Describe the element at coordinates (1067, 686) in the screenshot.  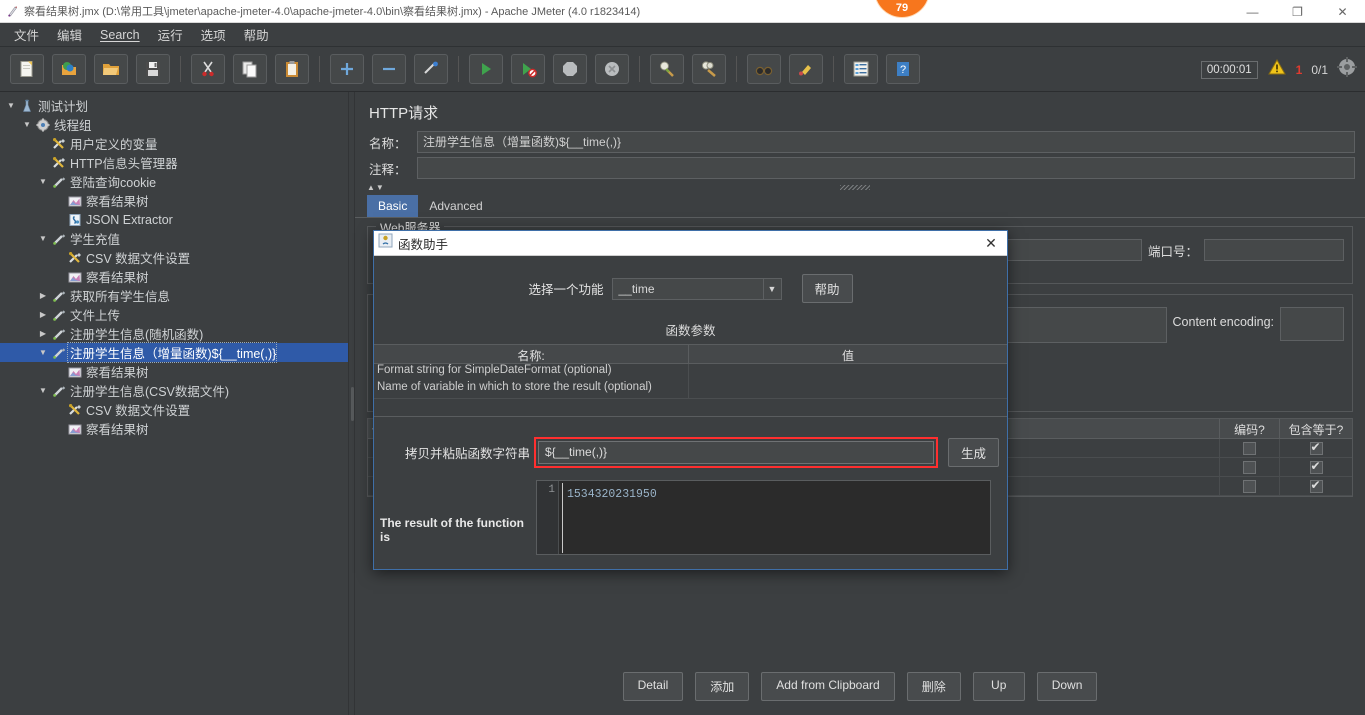
I see `down-button: Down` at that location.